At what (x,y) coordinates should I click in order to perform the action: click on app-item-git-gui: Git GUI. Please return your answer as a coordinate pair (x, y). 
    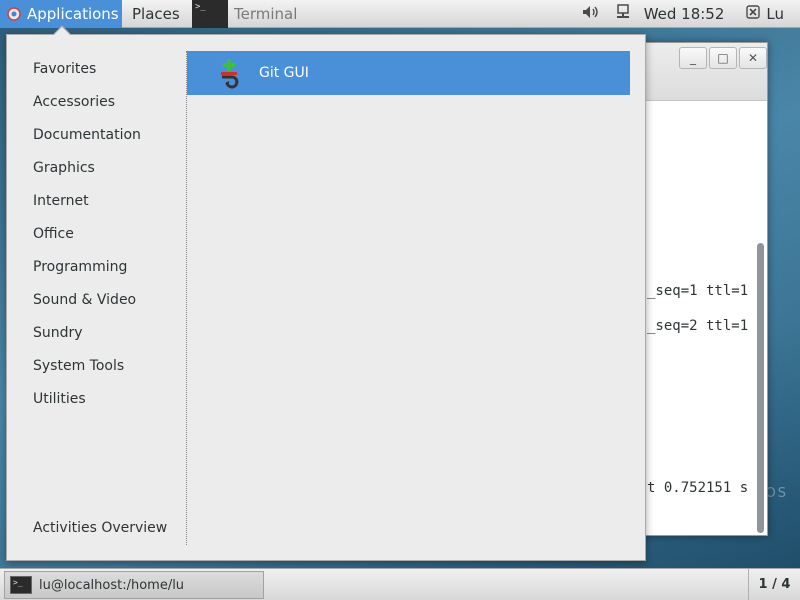
    Looking at the image, I should click on (408, 73).